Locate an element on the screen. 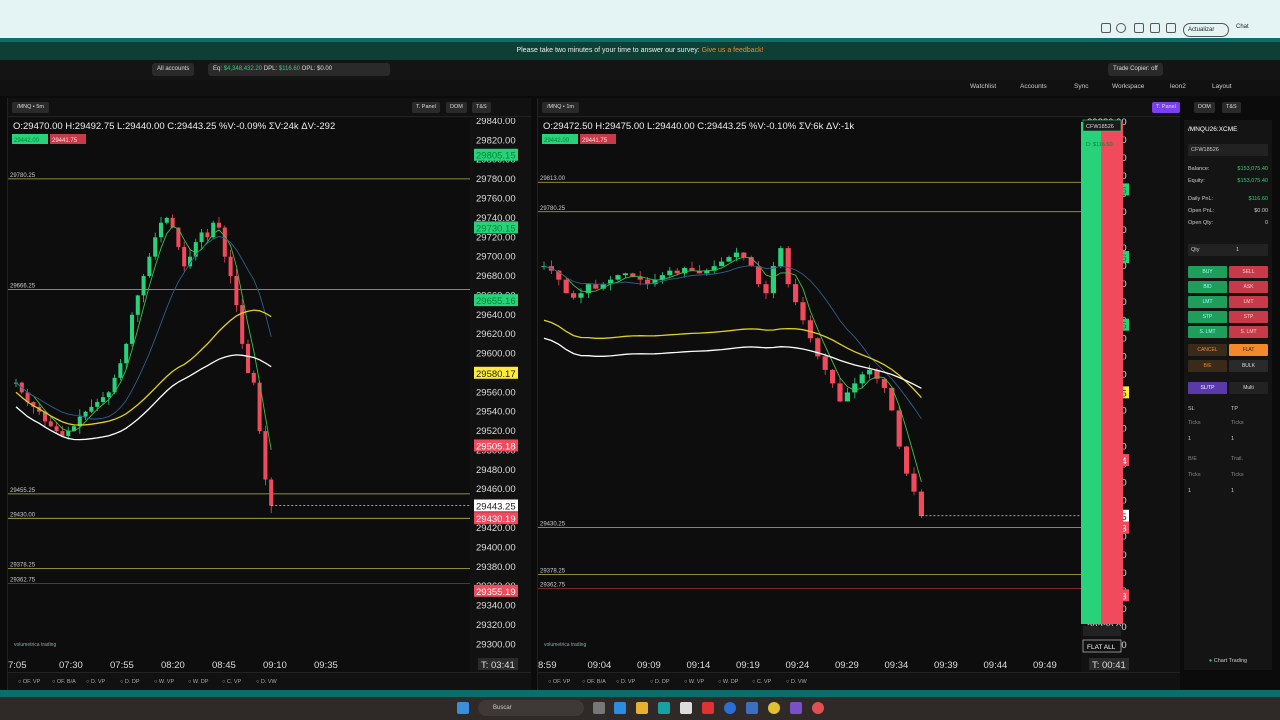 This screenshot has width=1280, height=720. buy-slmt-button: S. LMT is located at coordinates (1207, 332).